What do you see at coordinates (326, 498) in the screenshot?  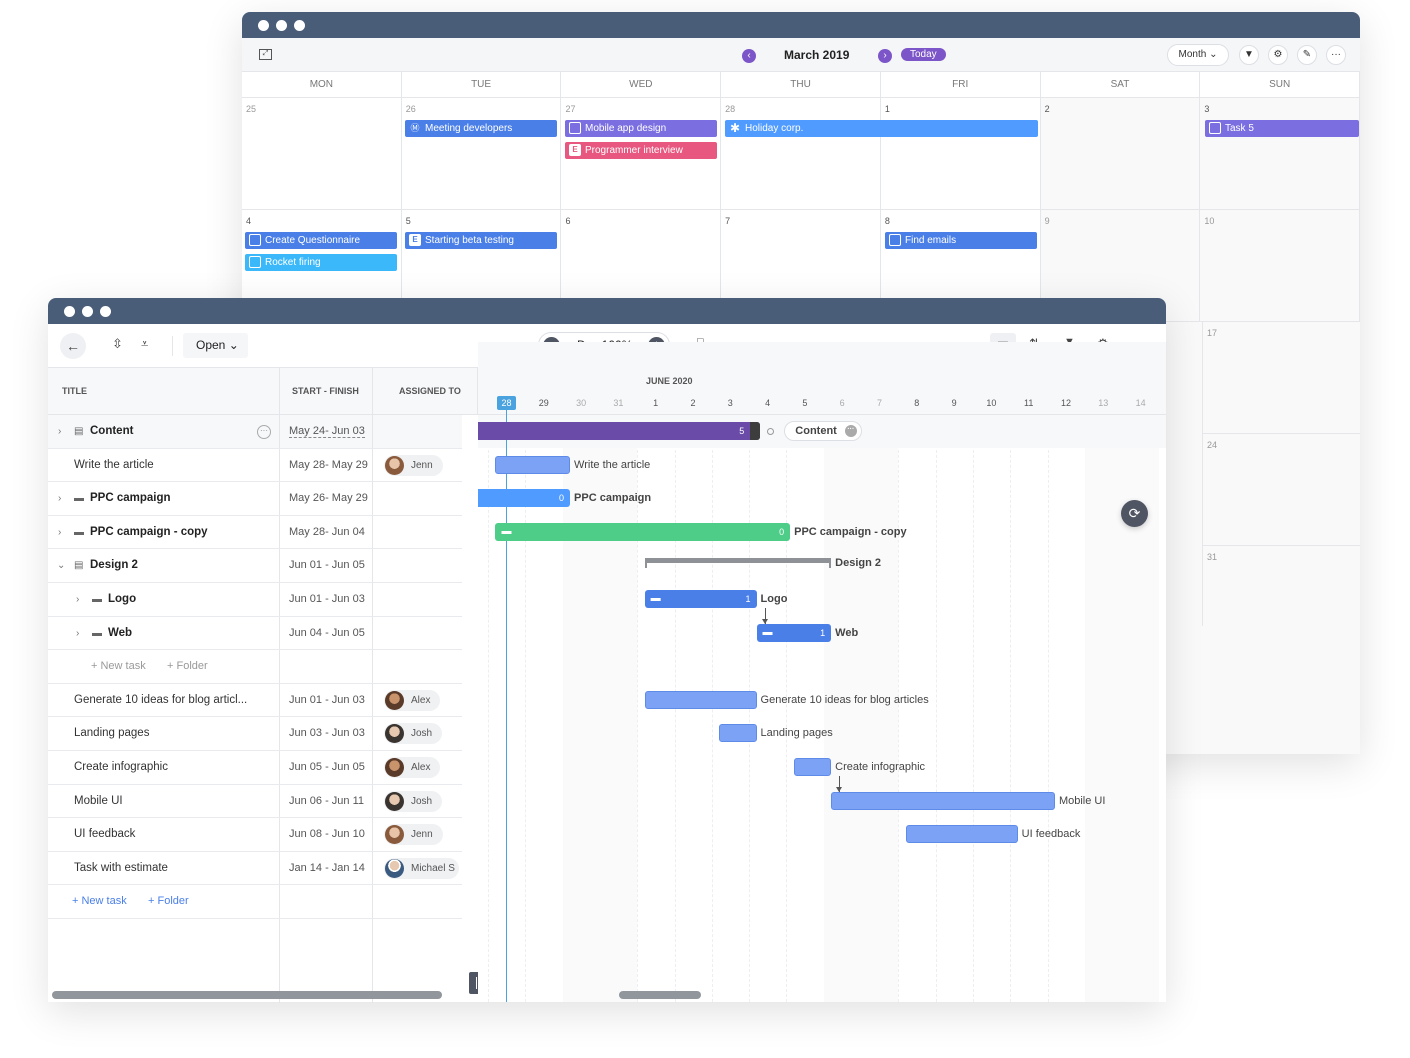 I see `task-dates: May 26- May 29` at bounding box center [326, 498].